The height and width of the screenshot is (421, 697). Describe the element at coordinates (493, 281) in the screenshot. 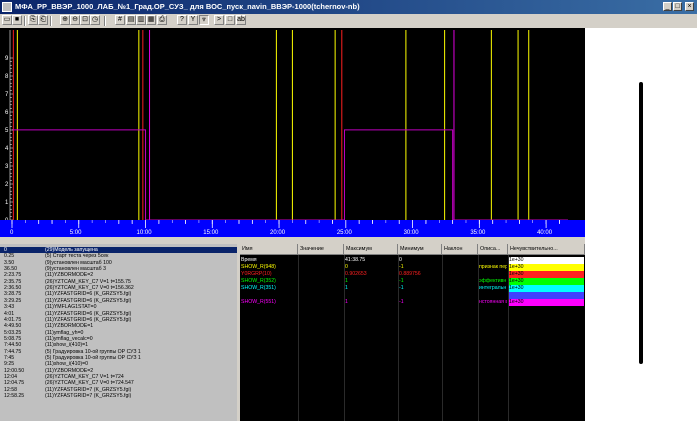

I see `signal-cell: эффективн` at that location.